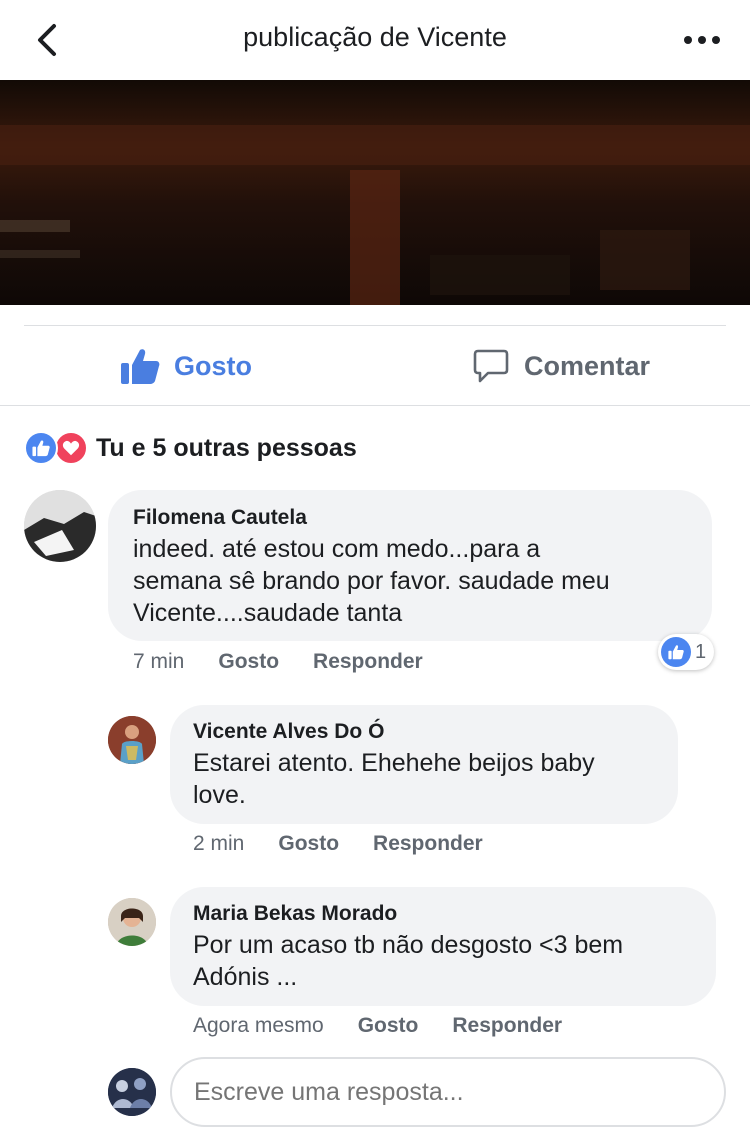 This screenshot has height=1136, width=750. I want to click on comment-author: Filomena Cautela, so click(220, 518).